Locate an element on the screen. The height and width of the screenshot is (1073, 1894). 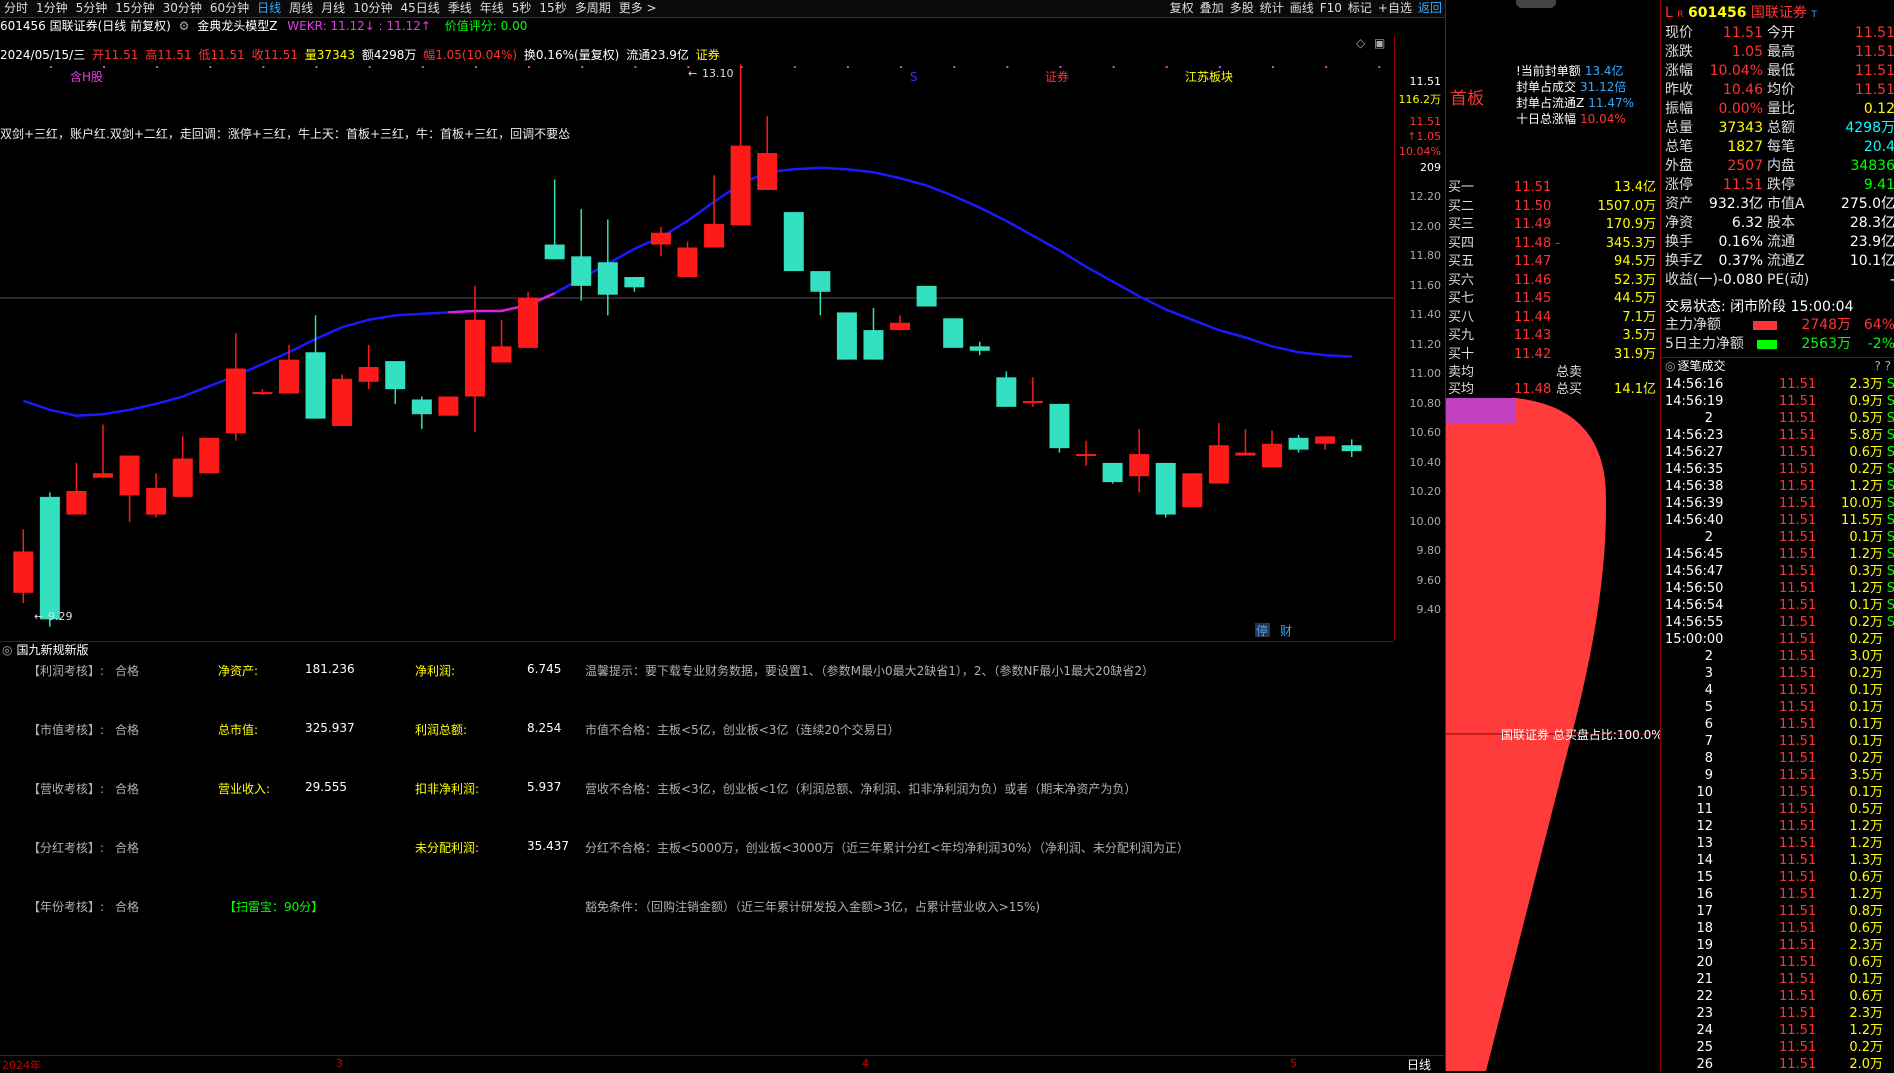
check-value1: 181.236 is located at coordinates (330, 669).